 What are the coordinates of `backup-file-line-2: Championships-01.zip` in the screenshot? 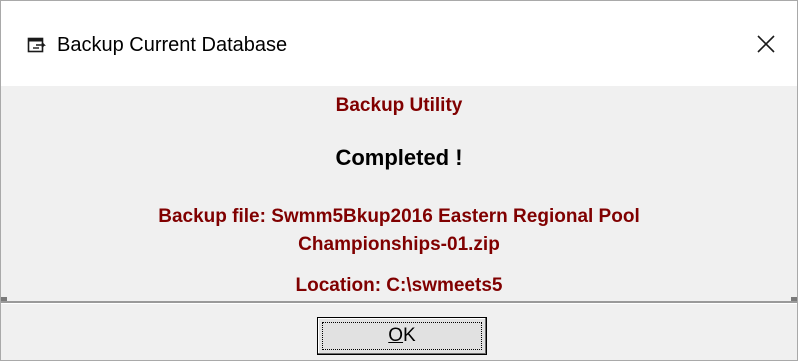 It's located at (399, 244).